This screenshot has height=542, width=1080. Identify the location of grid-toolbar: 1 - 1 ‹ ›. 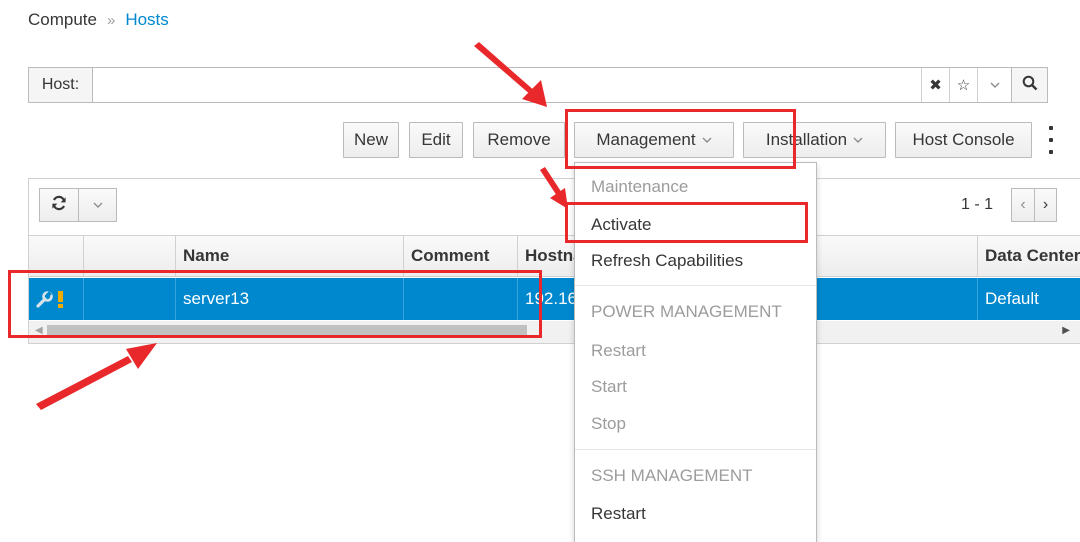
(554, 206).